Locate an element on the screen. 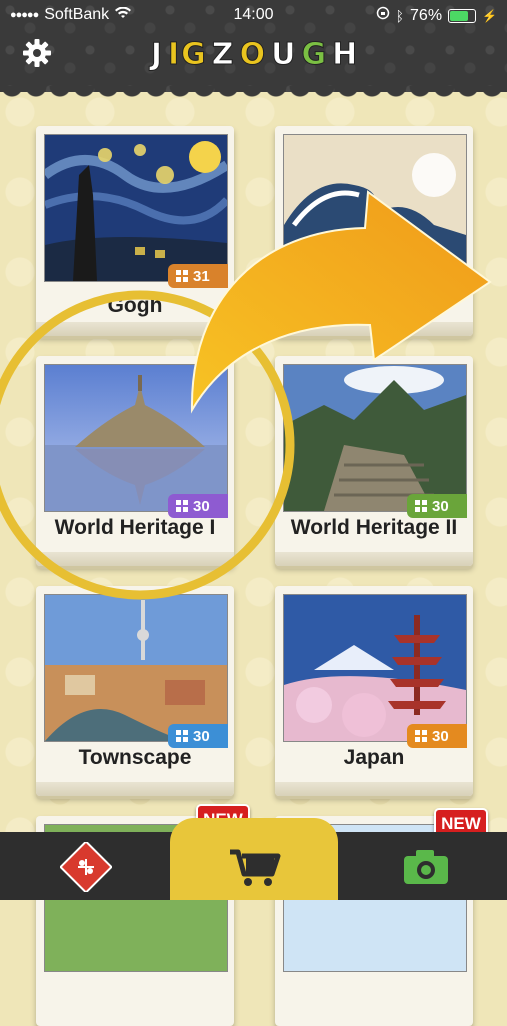  shop-cart-icon is located at coordinates (255, 867).